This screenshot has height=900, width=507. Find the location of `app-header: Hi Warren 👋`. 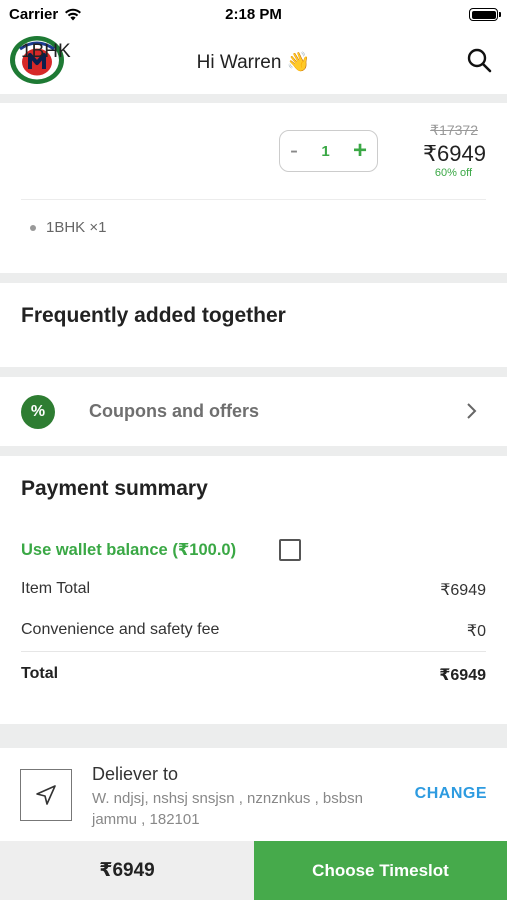

app-header: Hi Warren 👋 is located at coordinates (253, 62).